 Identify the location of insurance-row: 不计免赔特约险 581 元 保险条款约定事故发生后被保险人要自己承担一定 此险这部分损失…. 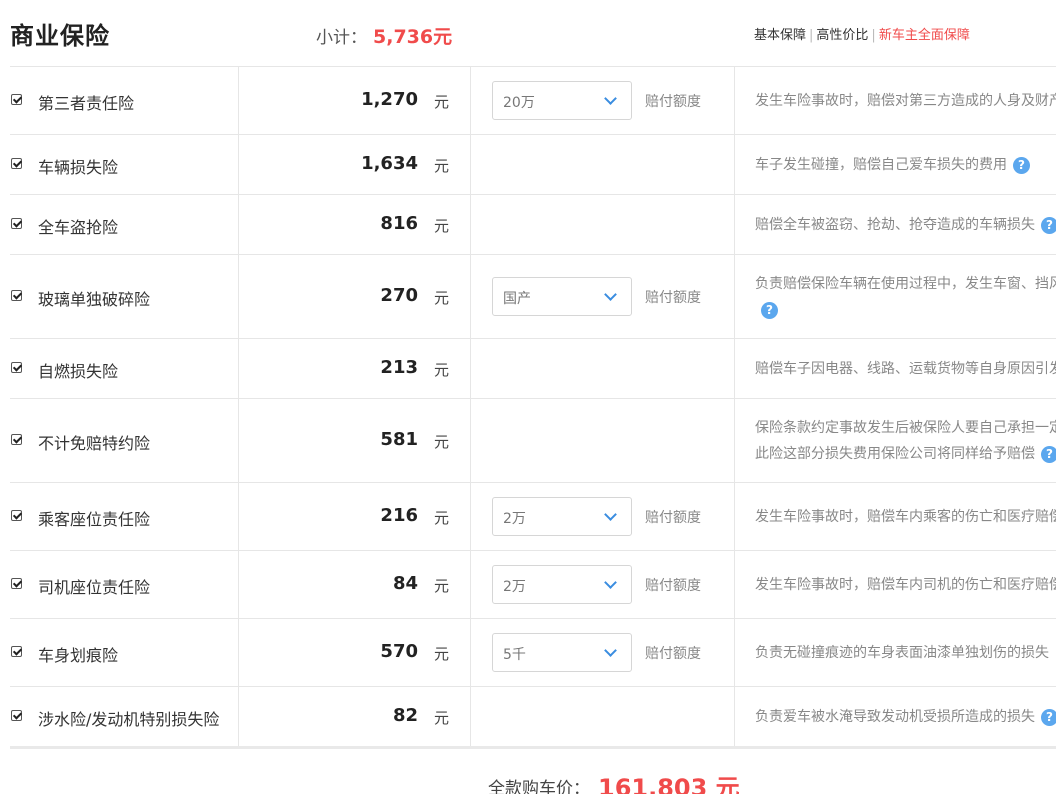
(533, 441).